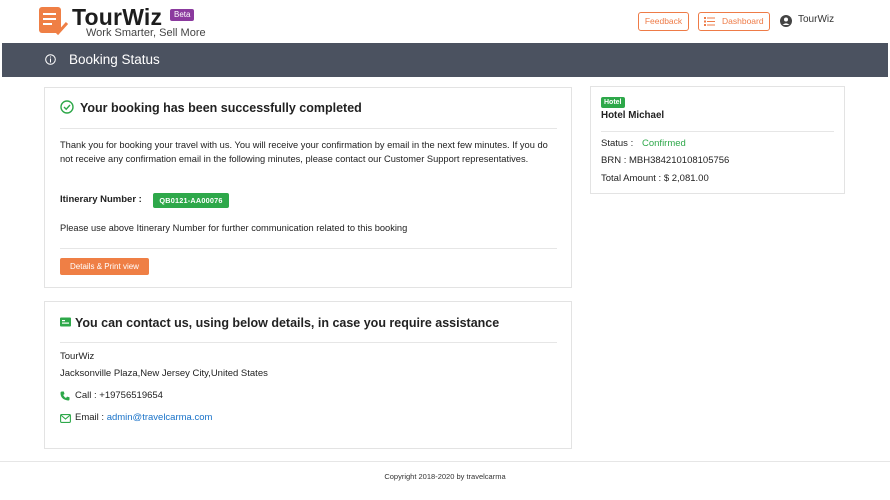  I want to click on list-icon, so click(709, 21).